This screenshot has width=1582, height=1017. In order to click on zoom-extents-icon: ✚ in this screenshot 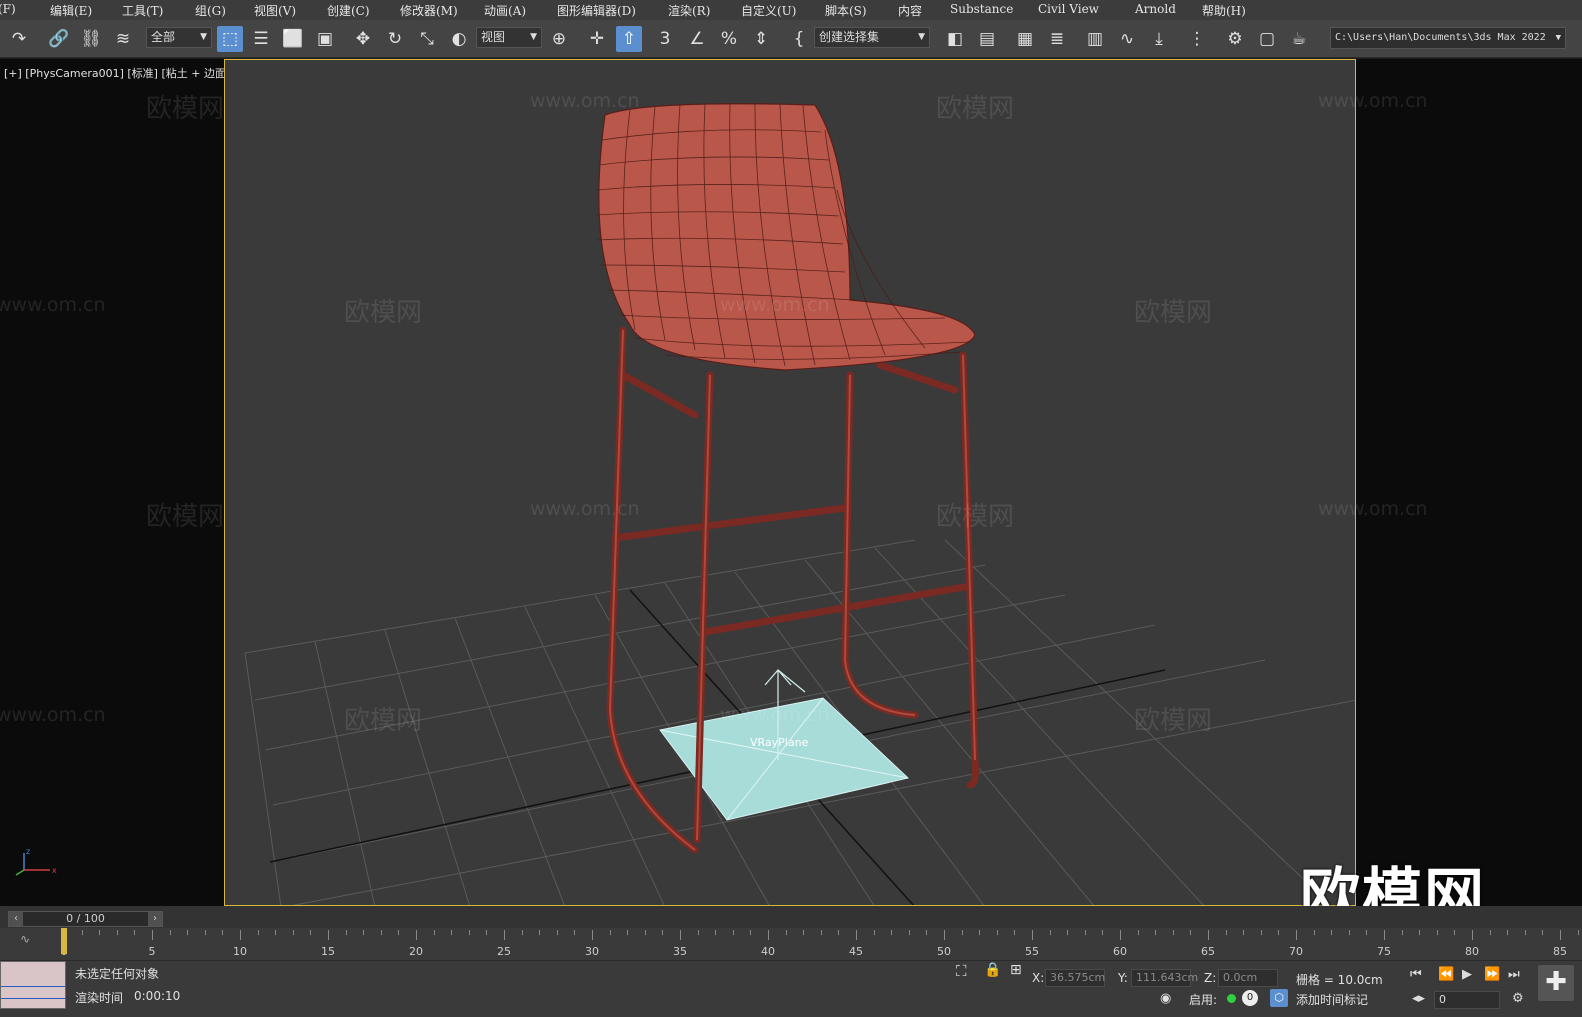, I will do `click(1556, 983)`.